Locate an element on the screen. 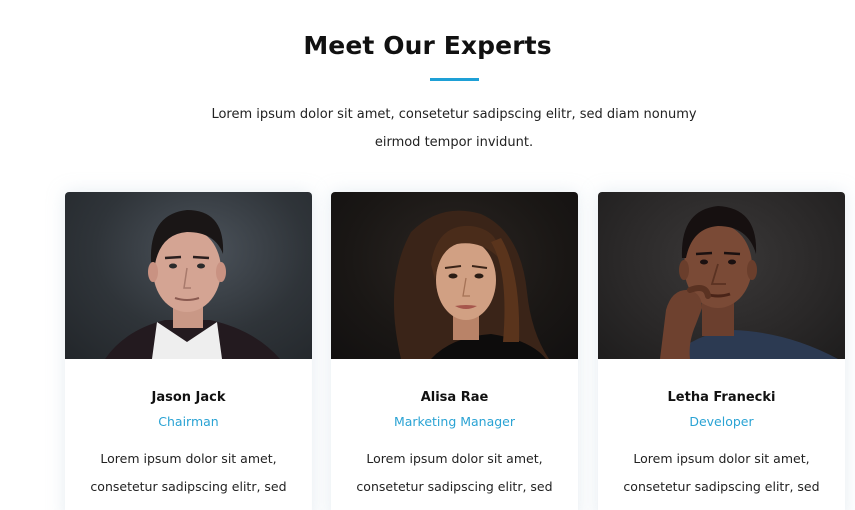  expert-role: Marketing Manager is located at coordinates (454, 421).